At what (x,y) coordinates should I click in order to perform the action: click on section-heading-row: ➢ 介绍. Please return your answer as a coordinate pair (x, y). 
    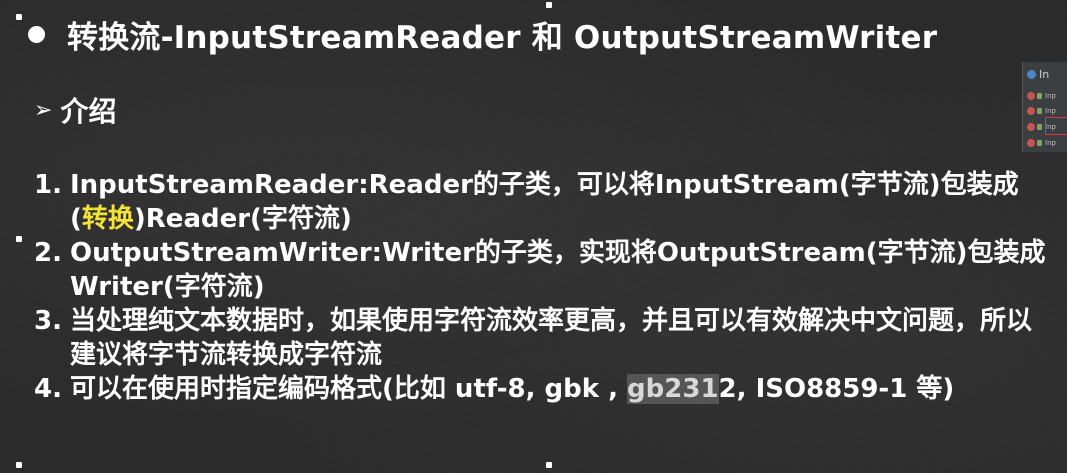
    Looking at the image, I should click on (75, 110).